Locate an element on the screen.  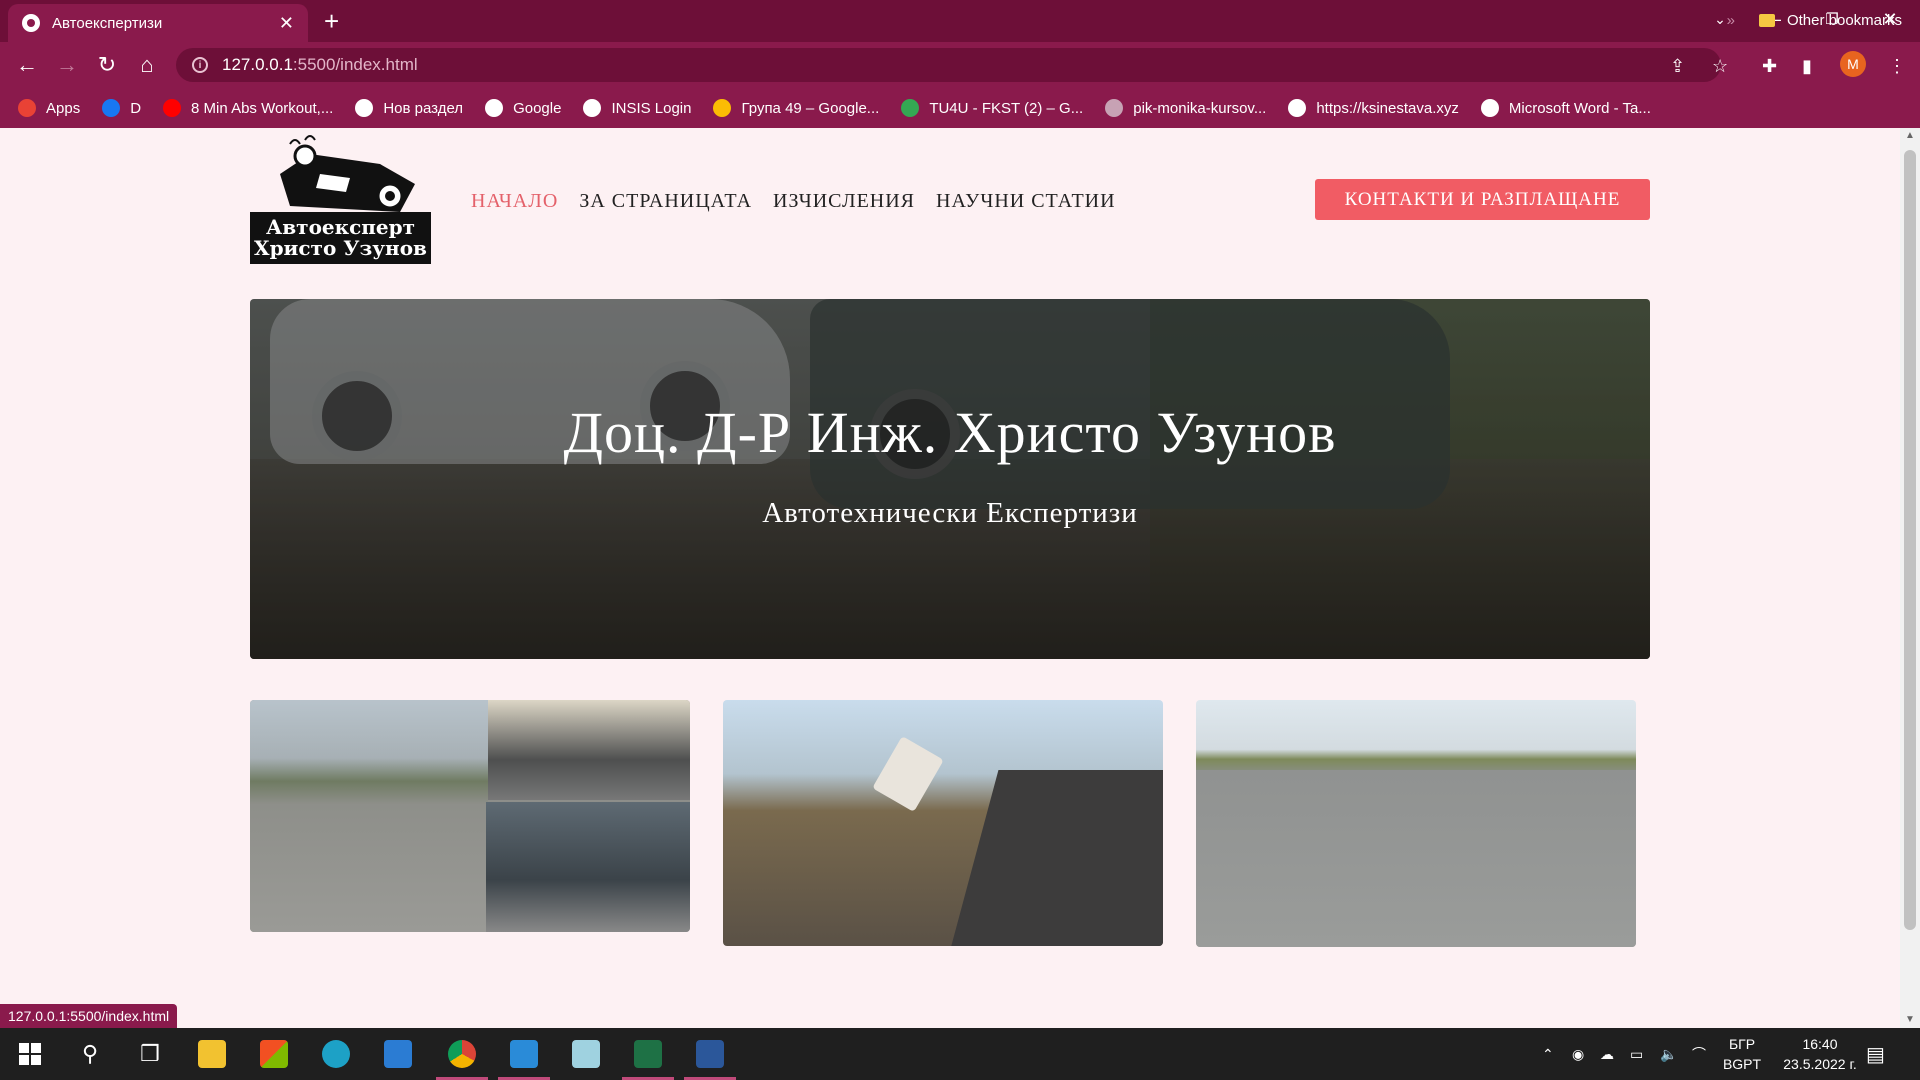
bookmark-star-icon: ☆ is located at coordinates (1720, 66).